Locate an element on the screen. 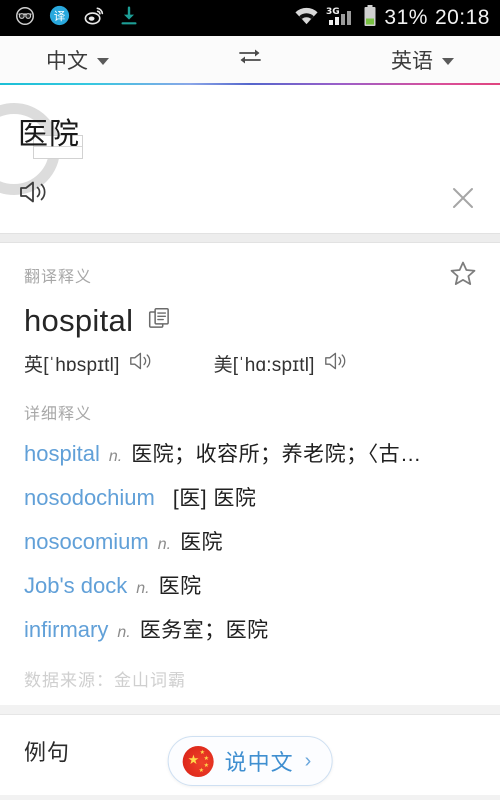  signal-bars-icon: 3G is located at coordinates (341, 18).